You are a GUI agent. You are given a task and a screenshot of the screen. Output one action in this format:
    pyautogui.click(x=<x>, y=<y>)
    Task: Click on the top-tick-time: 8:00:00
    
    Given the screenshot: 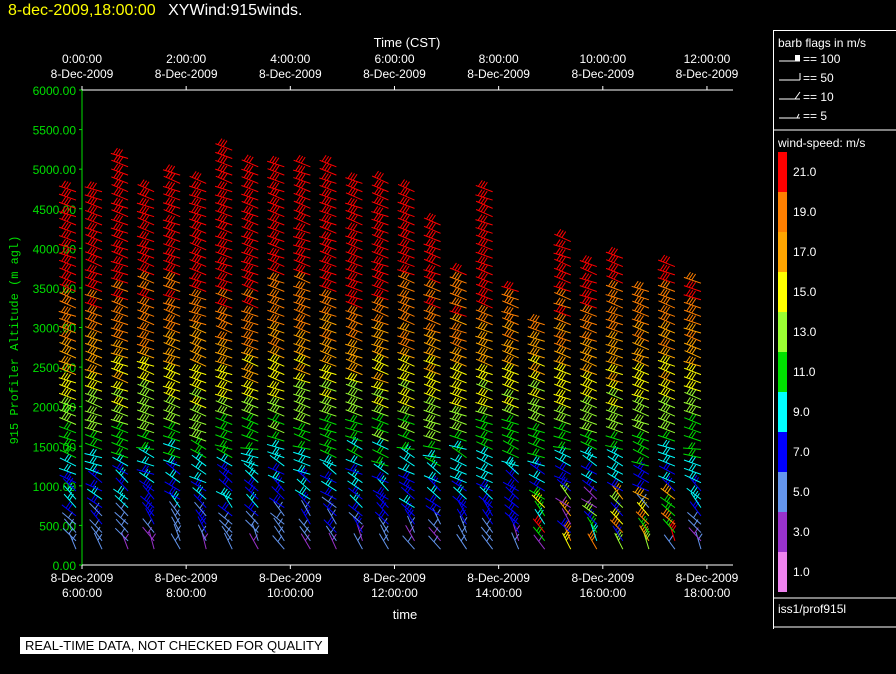 What is the action you would take?
    pyautogui.click(x=499, y=59)
    